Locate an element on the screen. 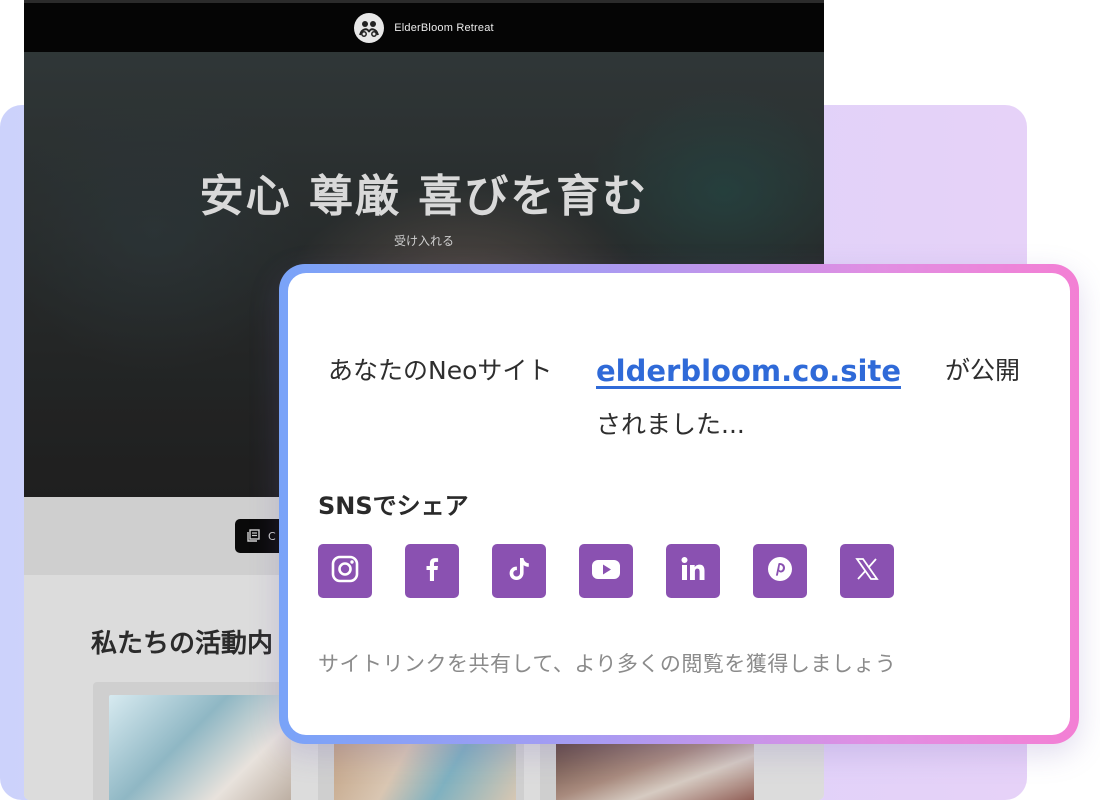 The height and width of the screenshot is (800, 1100). hero-subtitle: 受け入れる is located at coordinates (423, 241).